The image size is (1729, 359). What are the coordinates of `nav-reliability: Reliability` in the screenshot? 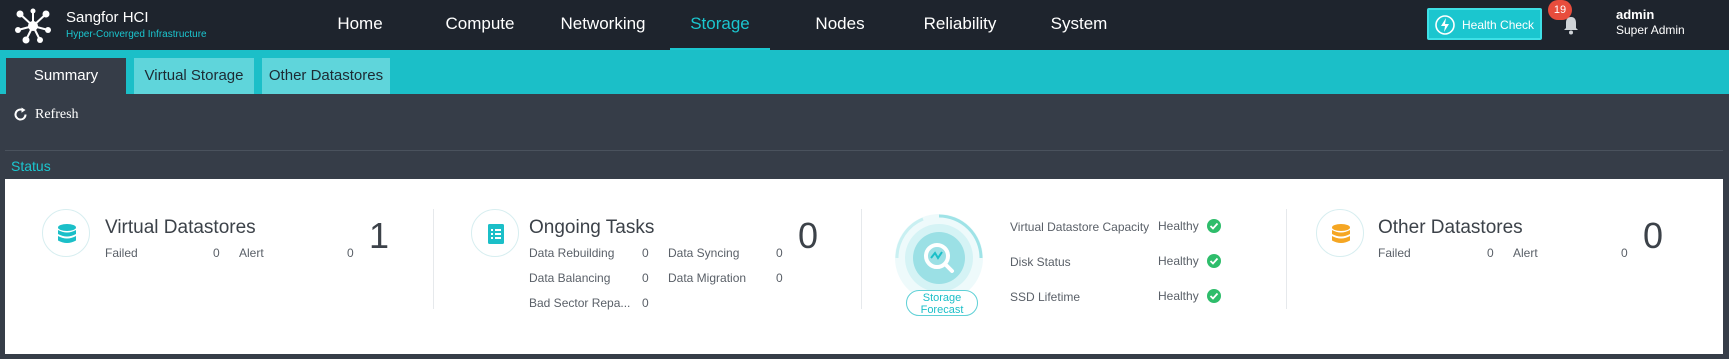 It's located at (960, 25).